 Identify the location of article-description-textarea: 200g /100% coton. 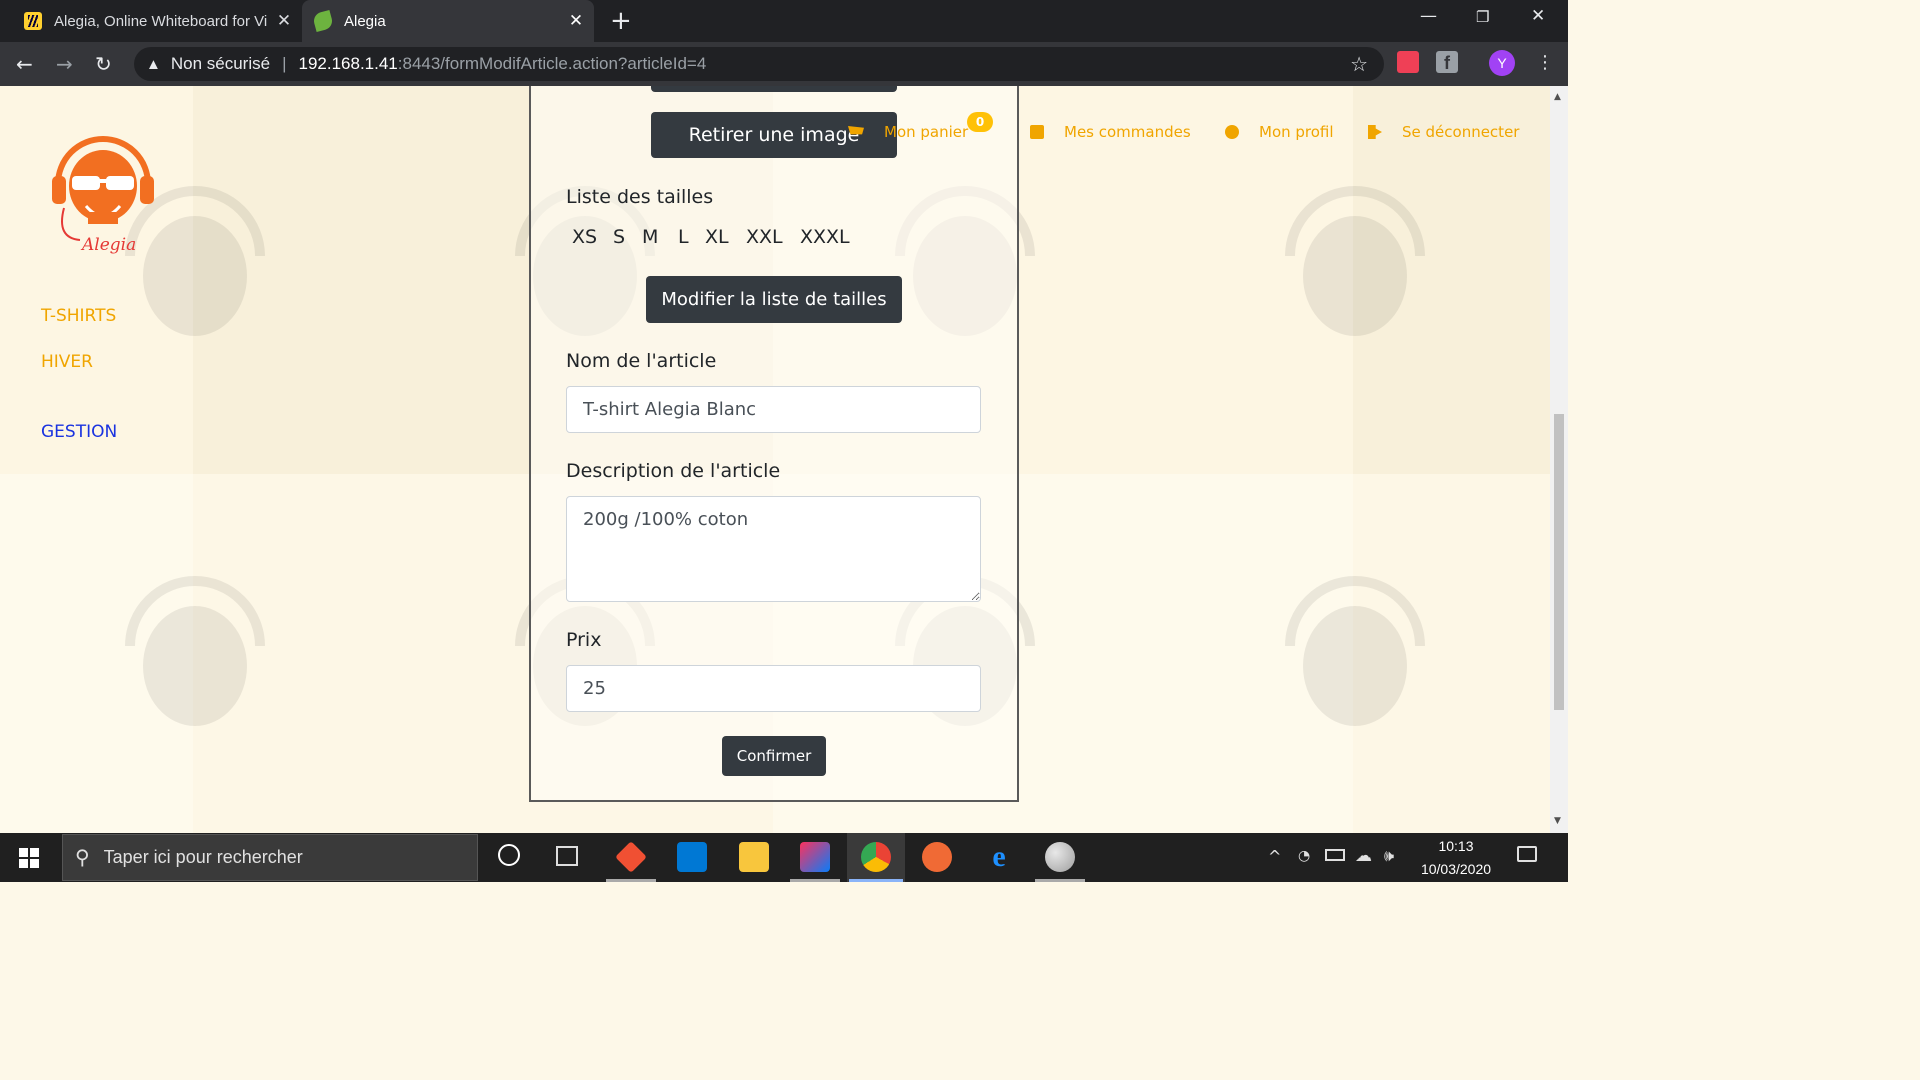
(773, 549).